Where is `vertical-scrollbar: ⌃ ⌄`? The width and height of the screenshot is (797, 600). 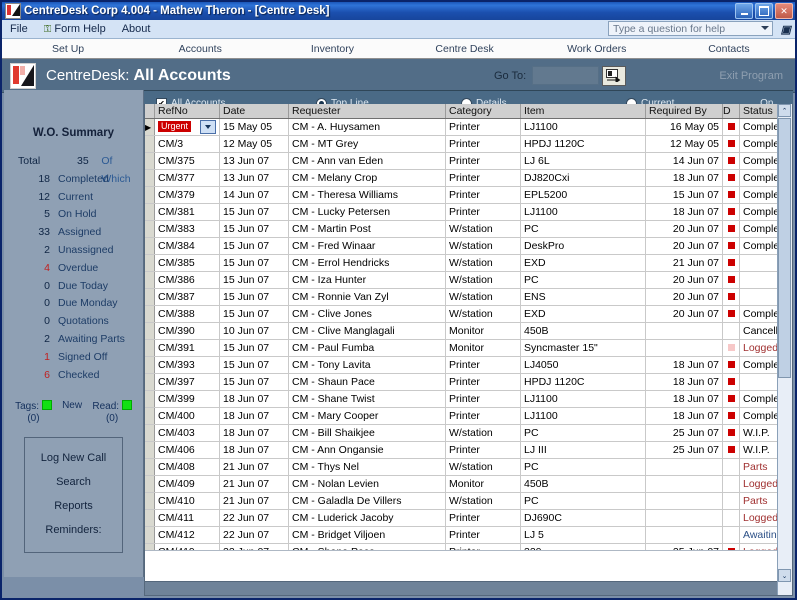 vertical-scrollbar: ⌃ ⌄ is located at coordinates (784, 349).